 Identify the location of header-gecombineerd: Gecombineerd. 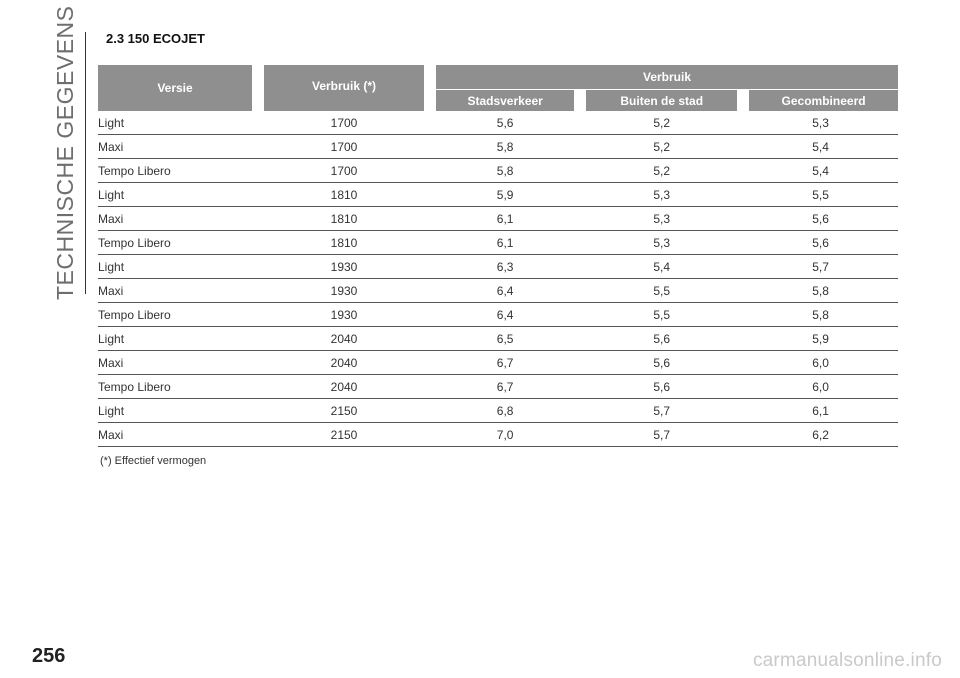
(820, 100).